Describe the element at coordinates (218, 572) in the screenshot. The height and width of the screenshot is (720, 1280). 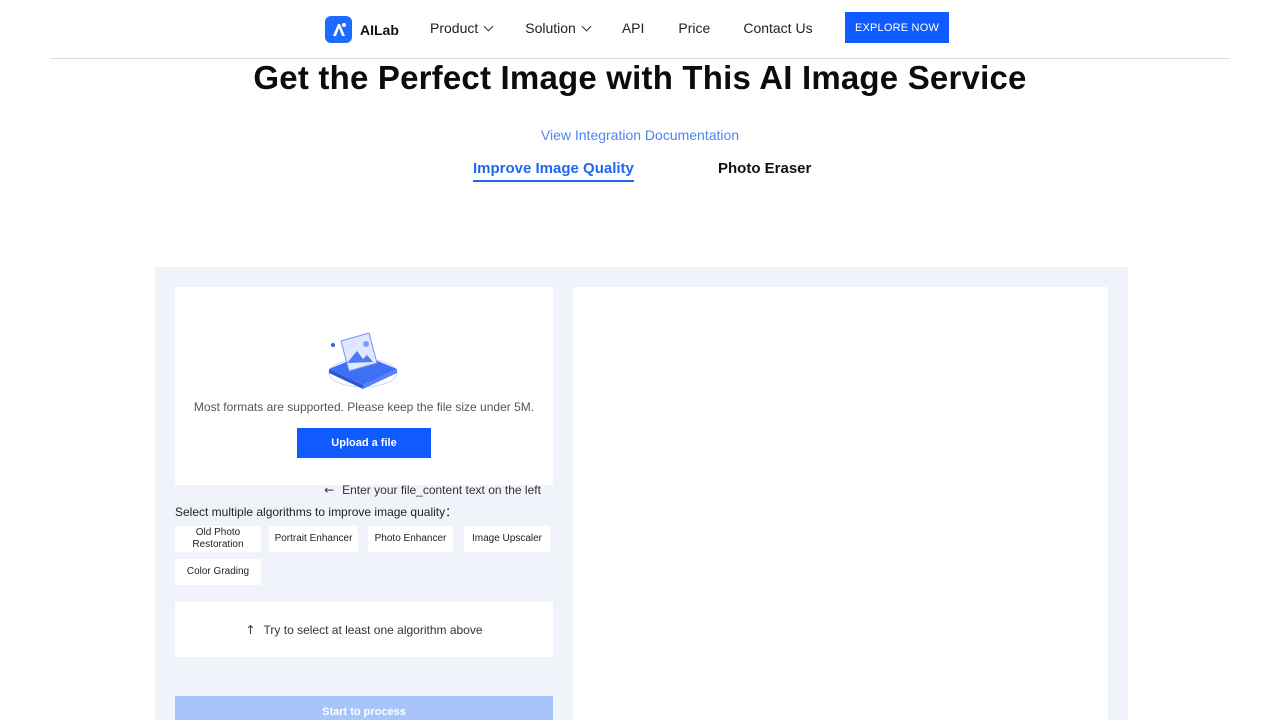
I see `chip-color-grading: Color Grading` at that location.